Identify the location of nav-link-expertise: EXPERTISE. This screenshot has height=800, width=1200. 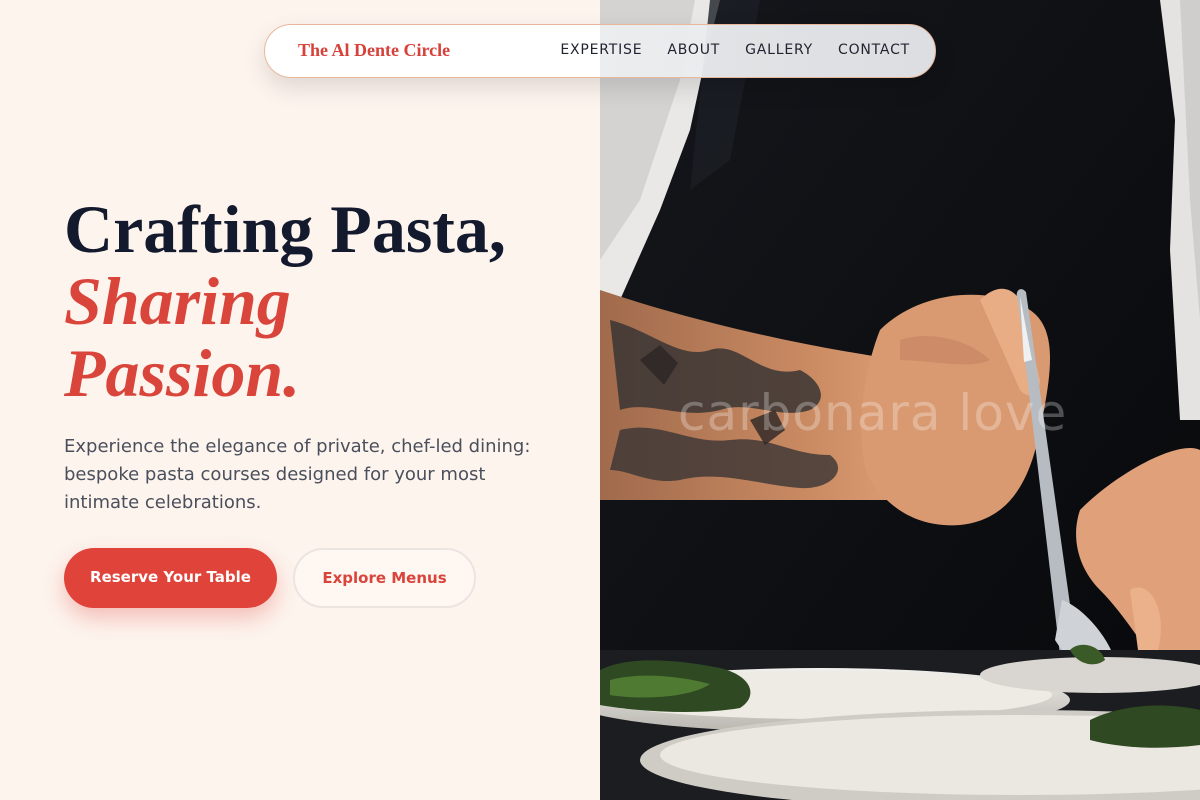
(601, 50).